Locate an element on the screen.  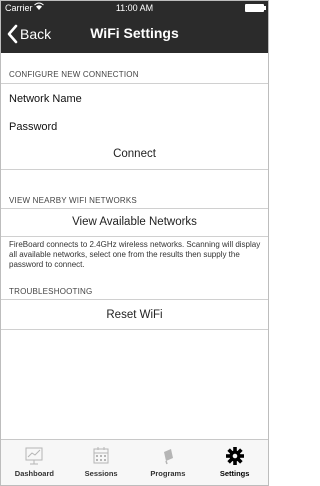
tab-bar: Dashboard Sessions Programs Settings is located at coordinates (134, 462).